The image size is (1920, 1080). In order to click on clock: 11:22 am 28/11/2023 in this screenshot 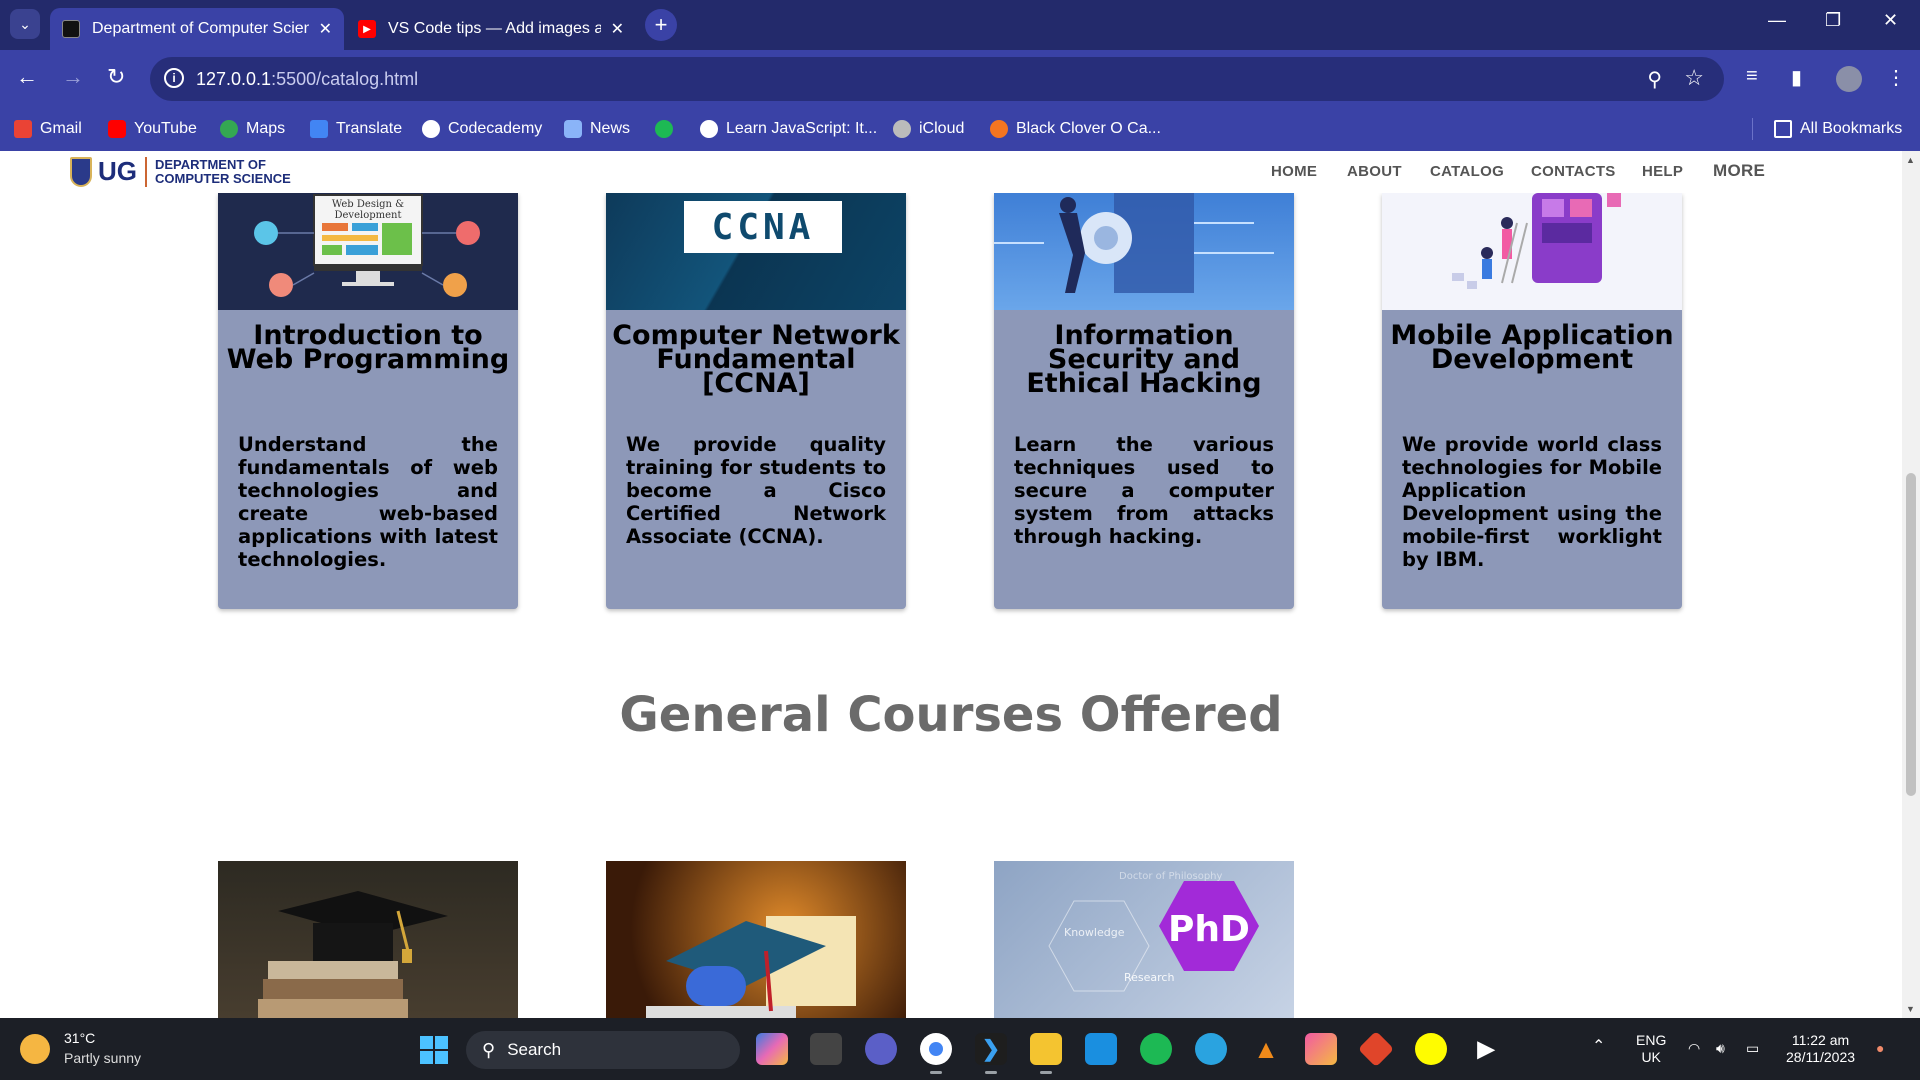, I will do `click(1820, 1049)`.